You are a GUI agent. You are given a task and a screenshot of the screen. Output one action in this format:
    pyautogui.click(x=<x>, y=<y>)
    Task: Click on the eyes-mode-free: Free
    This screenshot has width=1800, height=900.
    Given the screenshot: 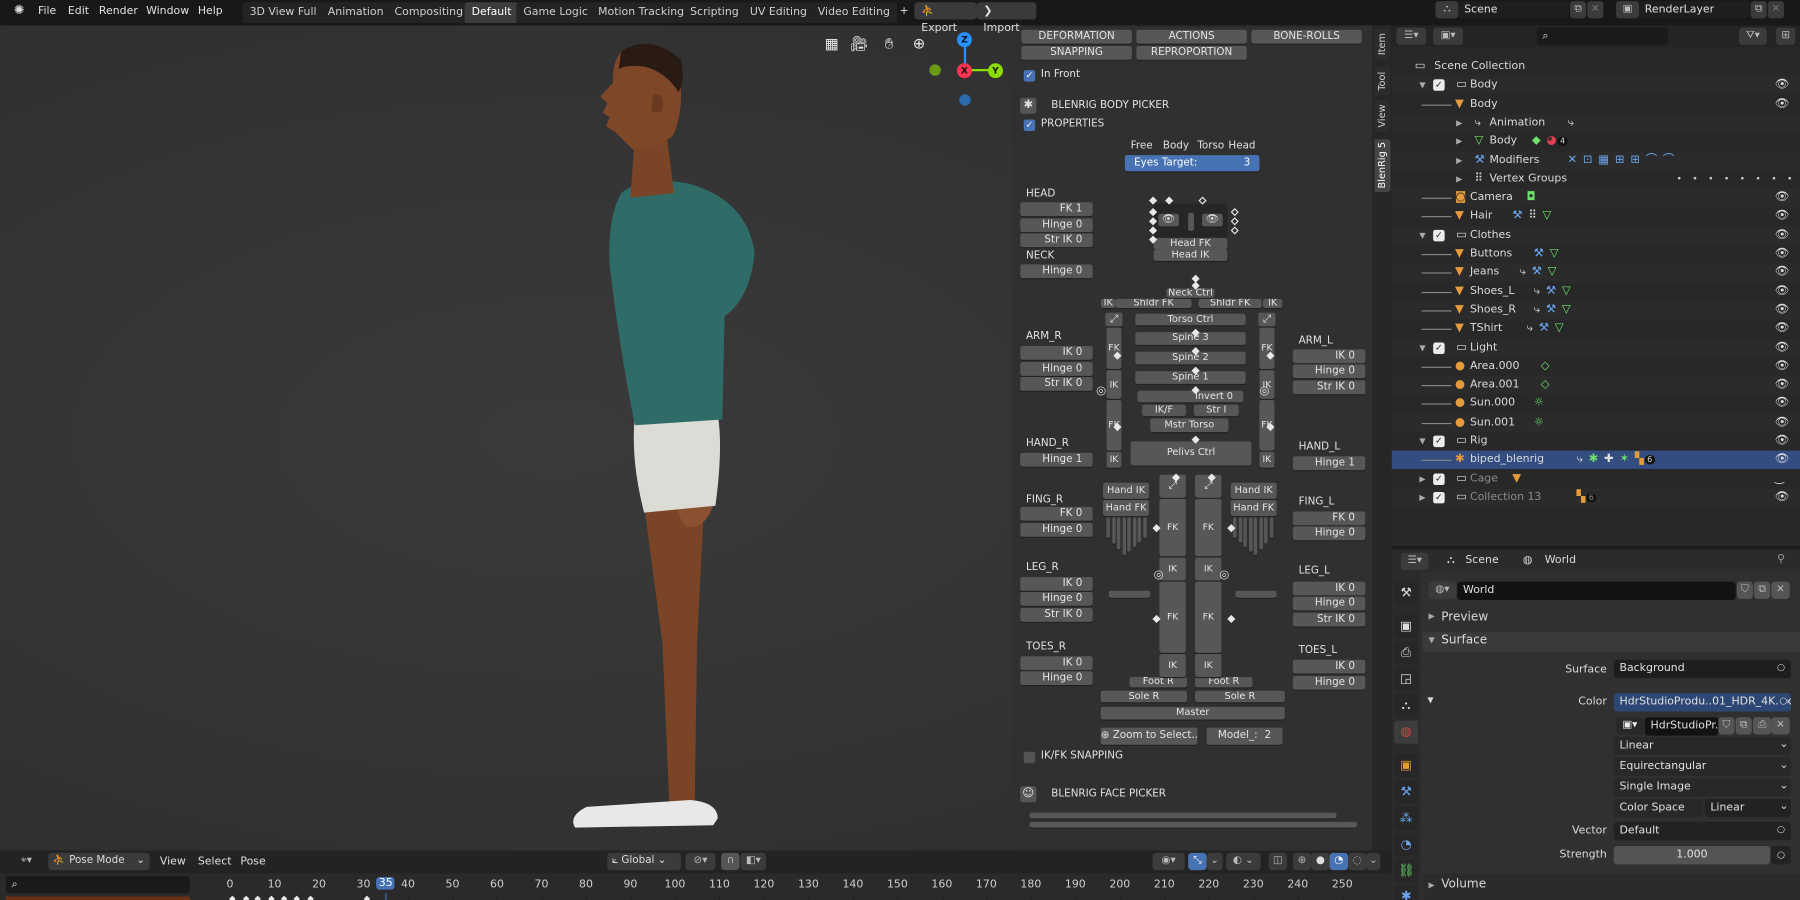 What is the action you would take?
    pyautogui.click(x=1142, y=145)
    